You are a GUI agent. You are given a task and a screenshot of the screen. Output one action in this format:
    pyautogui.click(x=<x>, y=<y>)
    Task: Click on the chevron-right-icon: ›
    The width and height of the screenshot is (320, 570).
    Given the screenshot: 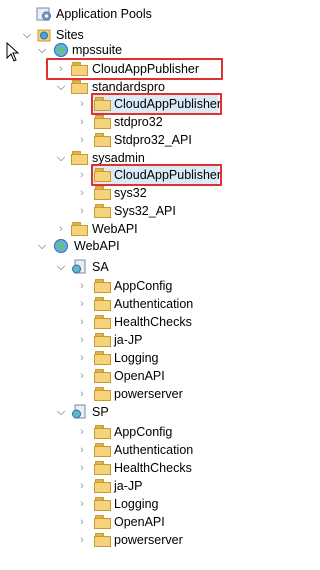 What is the action you would take?
    pyautogui.click(x=82, y=540)
    